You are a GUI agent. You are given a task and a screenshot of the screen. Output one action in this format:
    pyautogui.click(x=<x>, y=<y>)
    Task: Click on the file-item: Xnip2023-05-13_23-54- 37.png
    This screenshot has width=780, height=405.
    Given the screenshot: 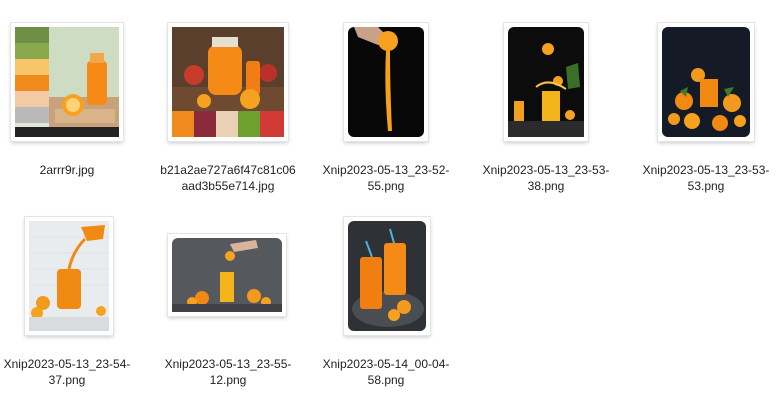 What is the action you would take?
    pyautogui.click(x=73, y=300)
    